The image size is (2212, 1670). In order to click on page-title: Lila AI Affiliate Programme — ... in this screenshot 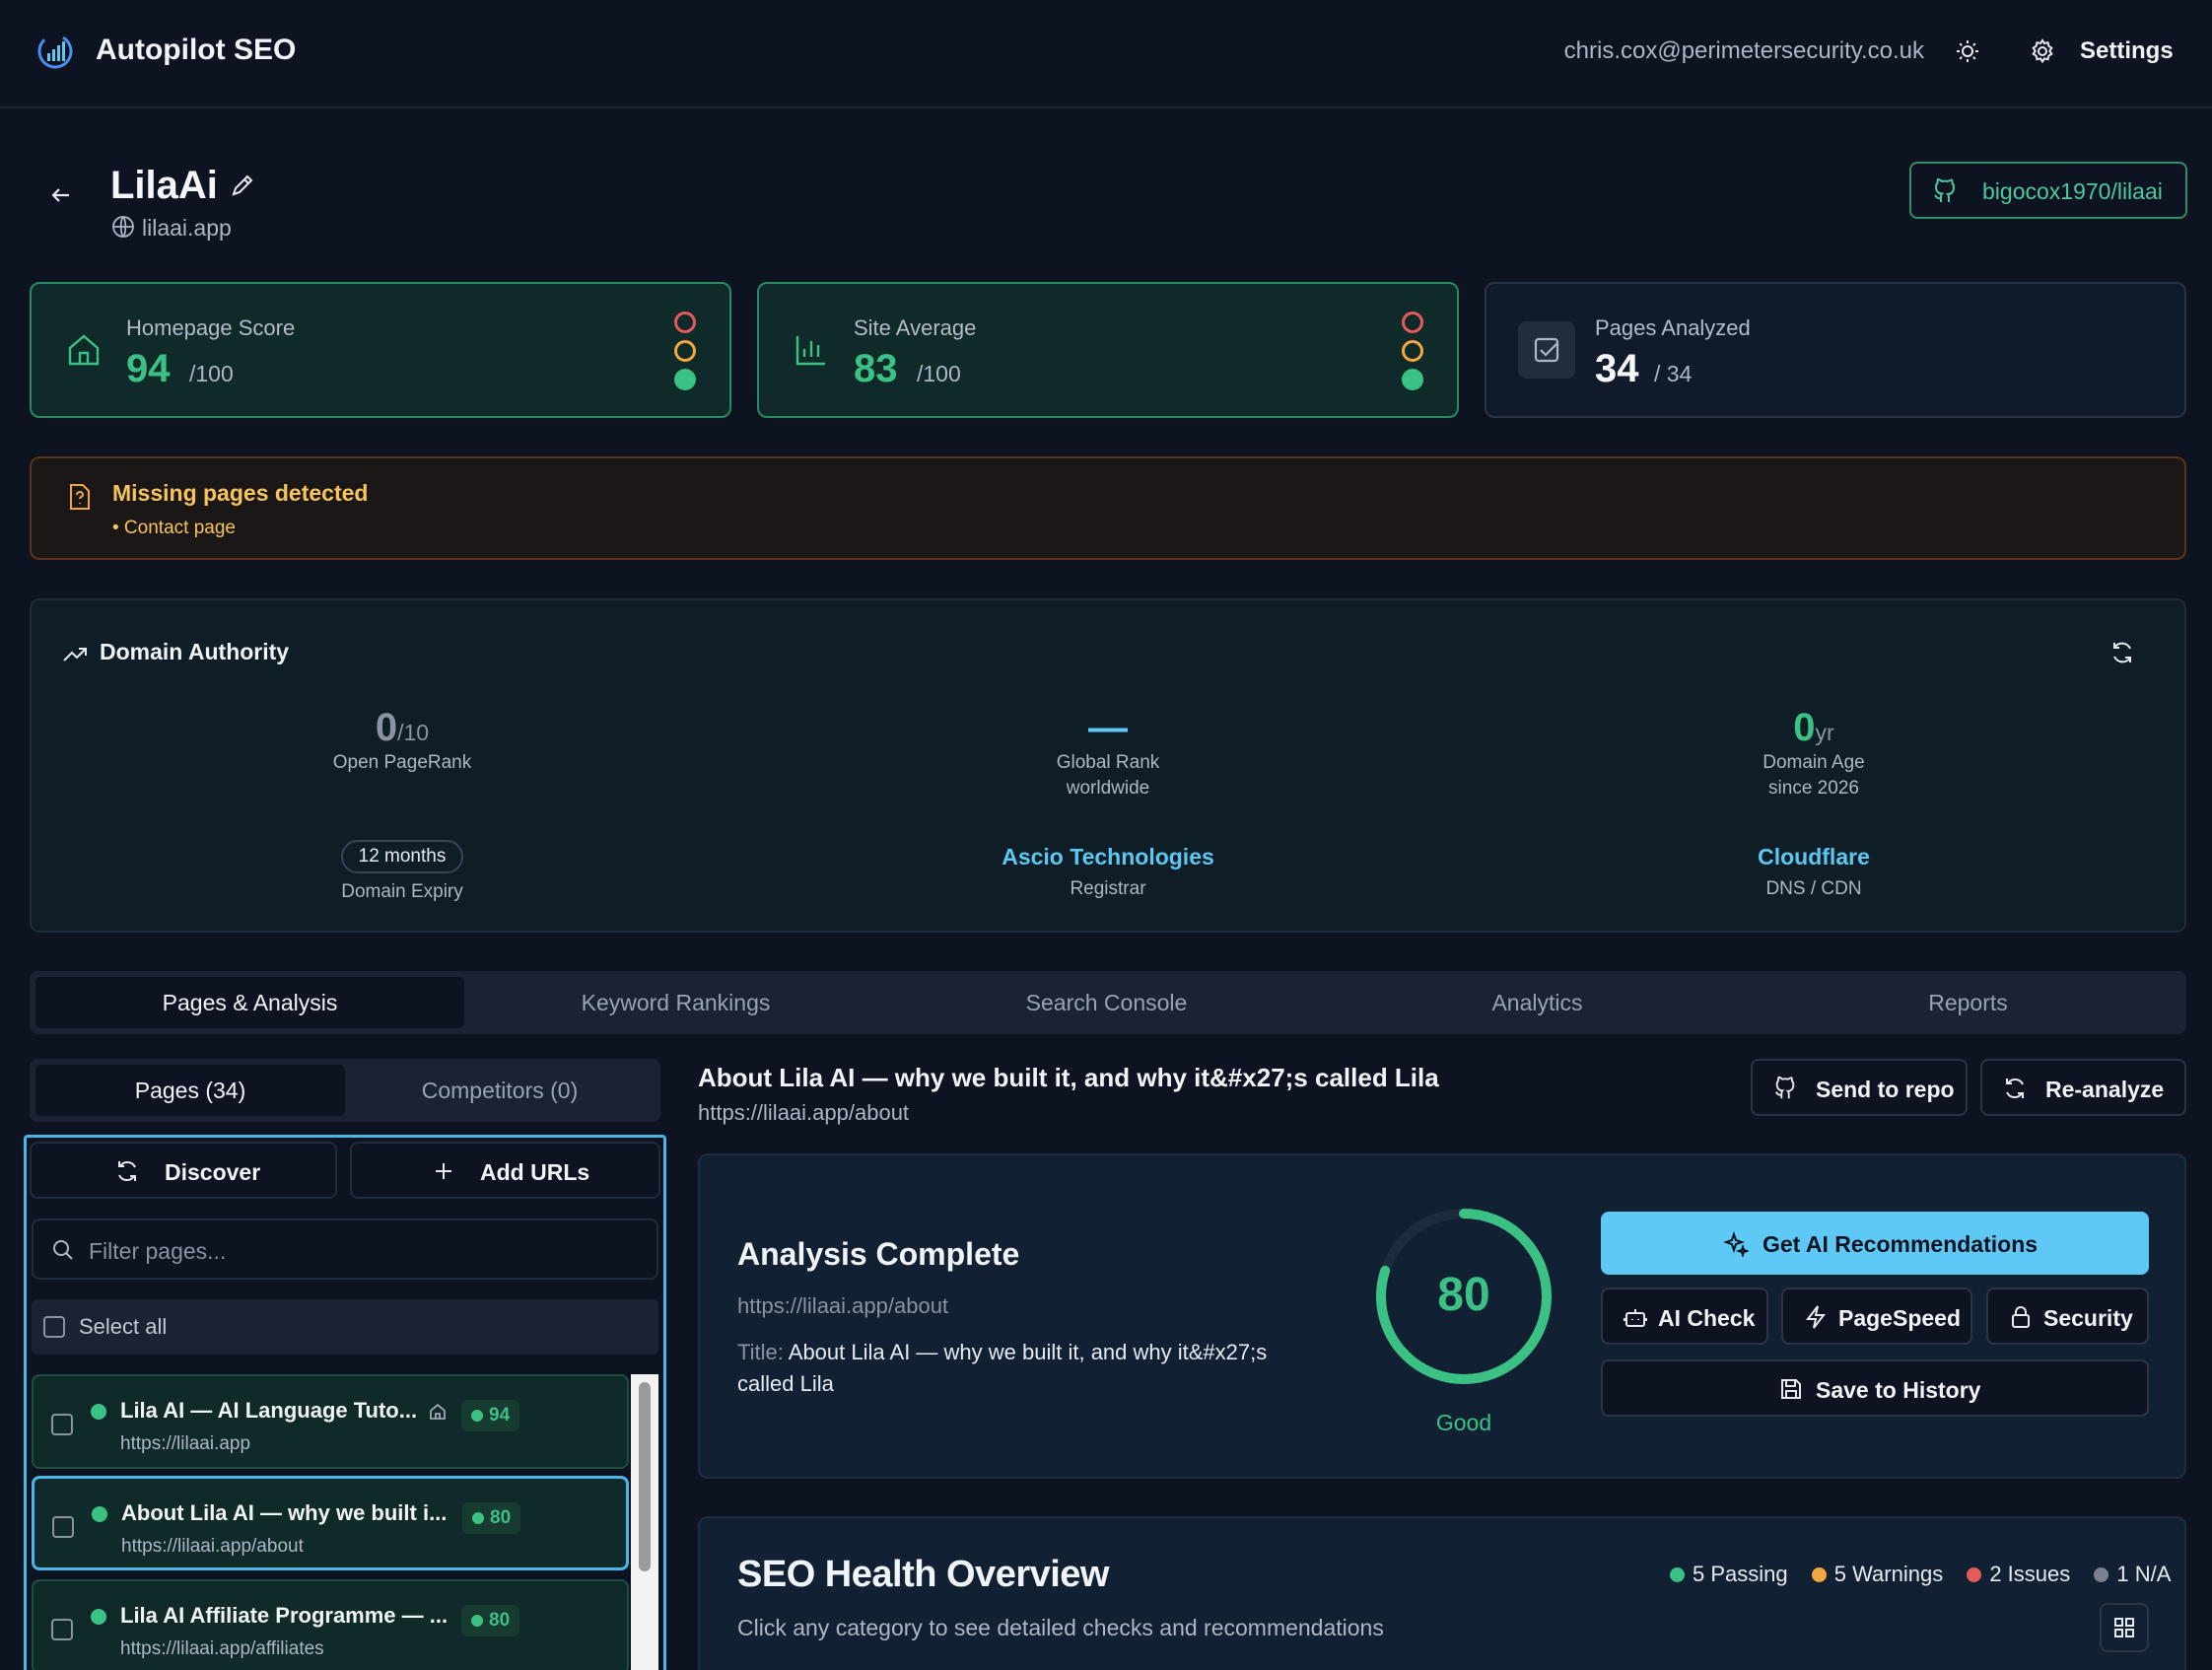, I will do `click(284, 1615)`.